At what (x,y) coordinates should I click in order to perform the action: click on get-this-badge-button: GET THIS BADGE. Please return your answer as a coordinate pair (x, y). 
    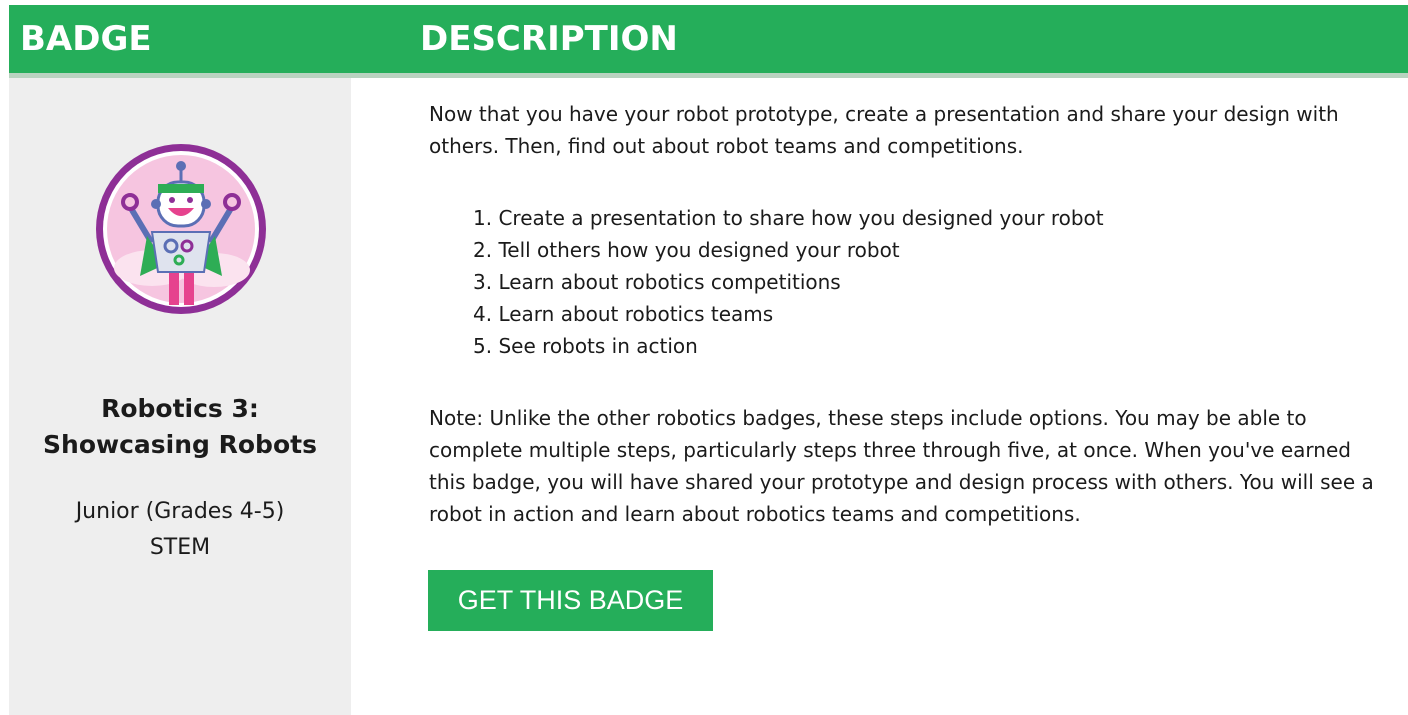
    Looking at the image, I should click on (570, 600).